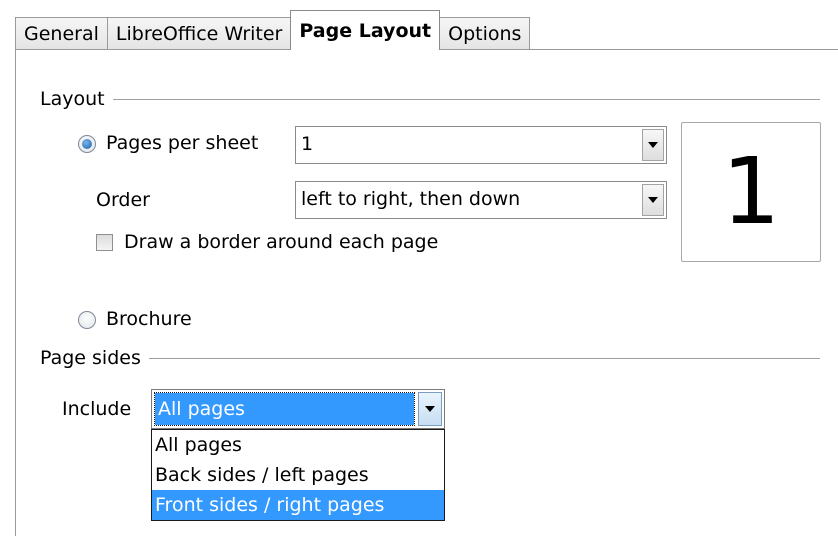 This screenshot has height=536, width=838. What do you see at coordinates (97, 409) in the screenshot?
I see `include-label: Include` at bounding box center [97, 409].